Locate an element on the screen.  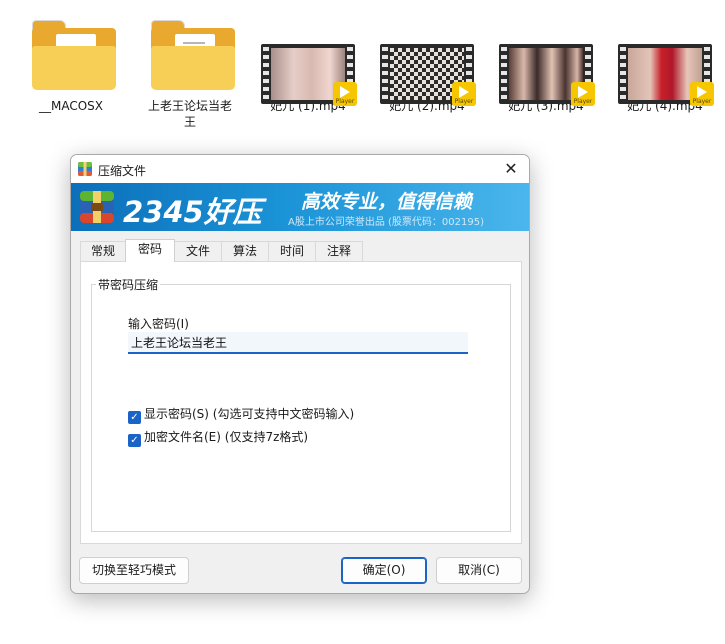
ok-button: 确定(O) is located at coordinates (384, 570).